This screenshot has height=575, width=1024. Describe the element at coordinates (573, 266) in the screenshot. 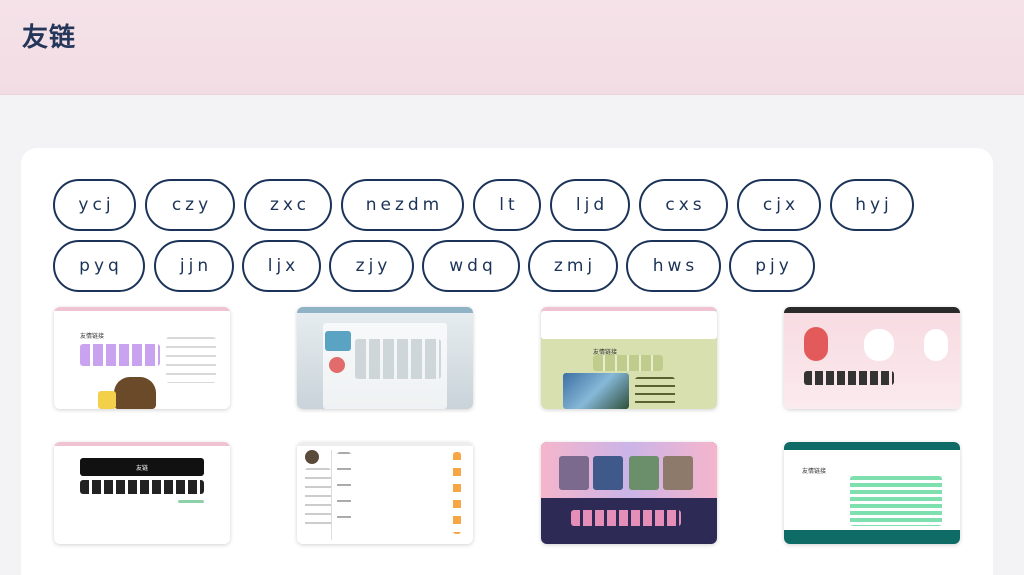

I see `link-zmj: zmj` at that location.